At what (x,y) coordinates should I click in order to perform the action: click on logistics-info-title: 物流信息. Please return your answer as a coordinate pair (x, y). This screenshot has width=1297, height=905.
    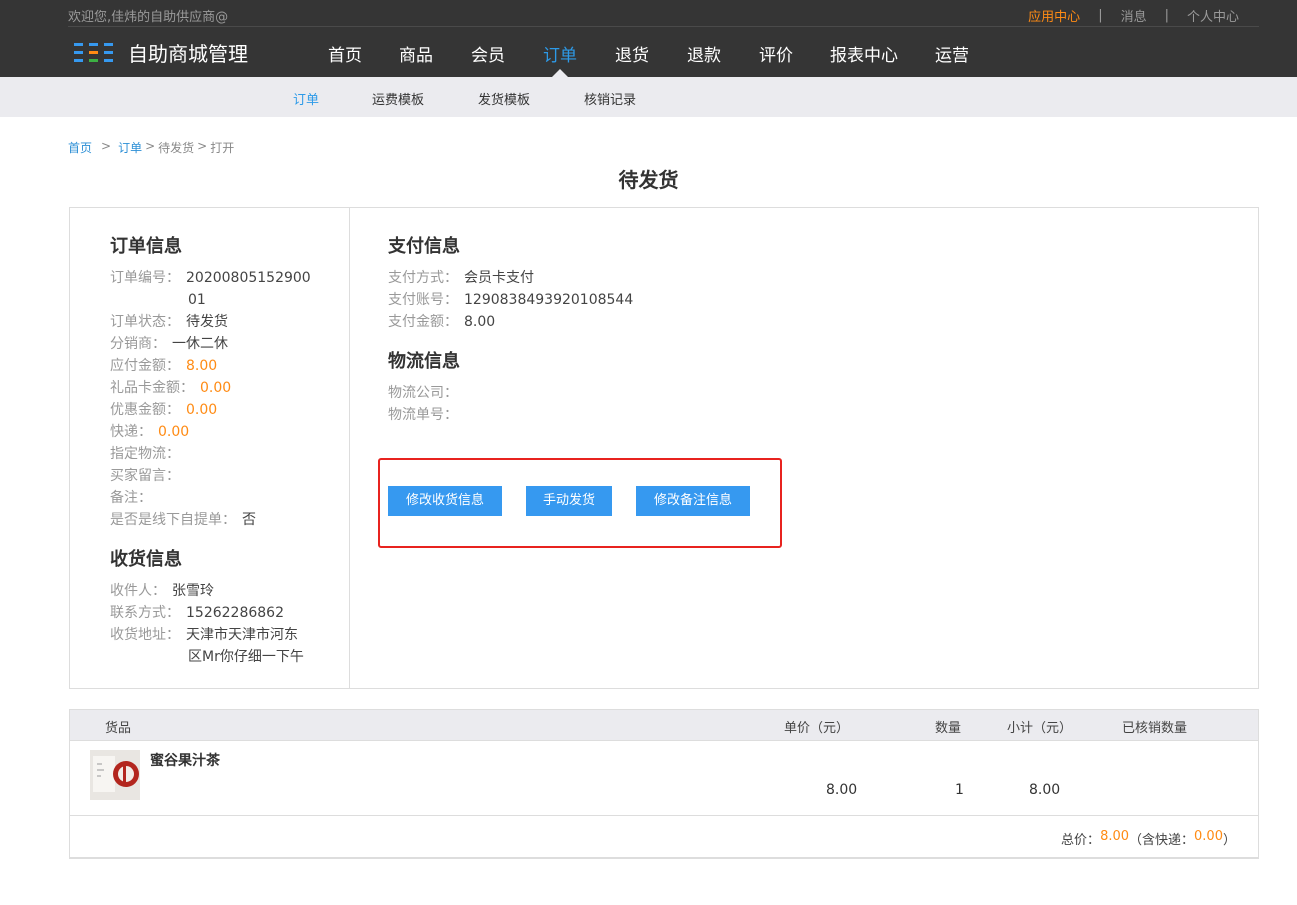
    Looking at the image, I should click on (424, 361).